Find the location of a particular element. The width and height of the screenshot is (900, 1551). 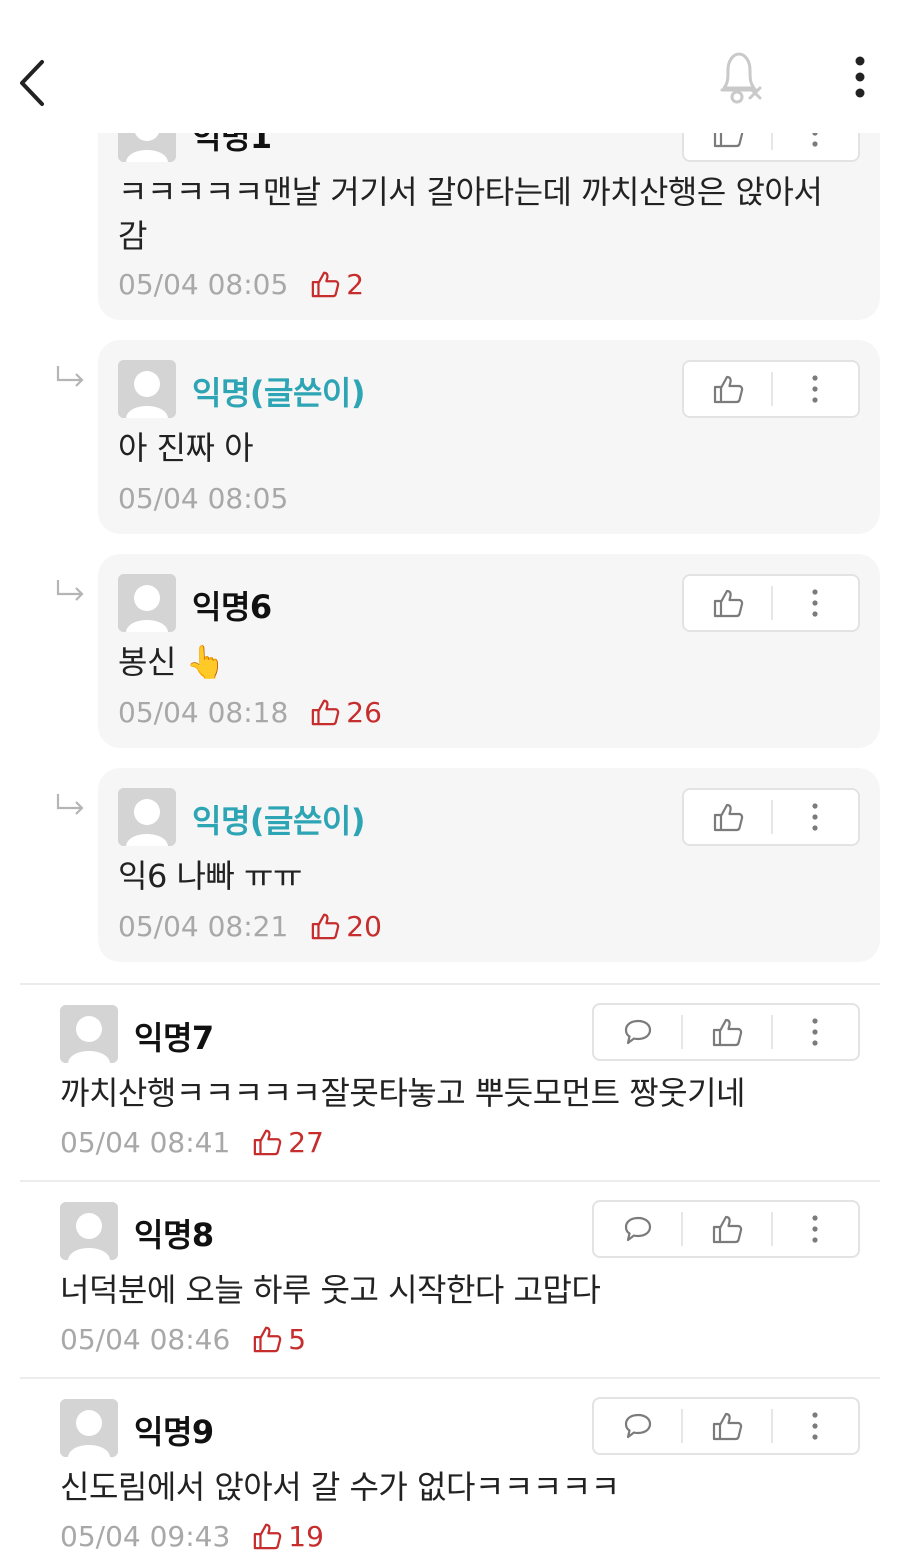

comment-meta: 05/04 08:46 5 is located at coordinates (183, 1339).